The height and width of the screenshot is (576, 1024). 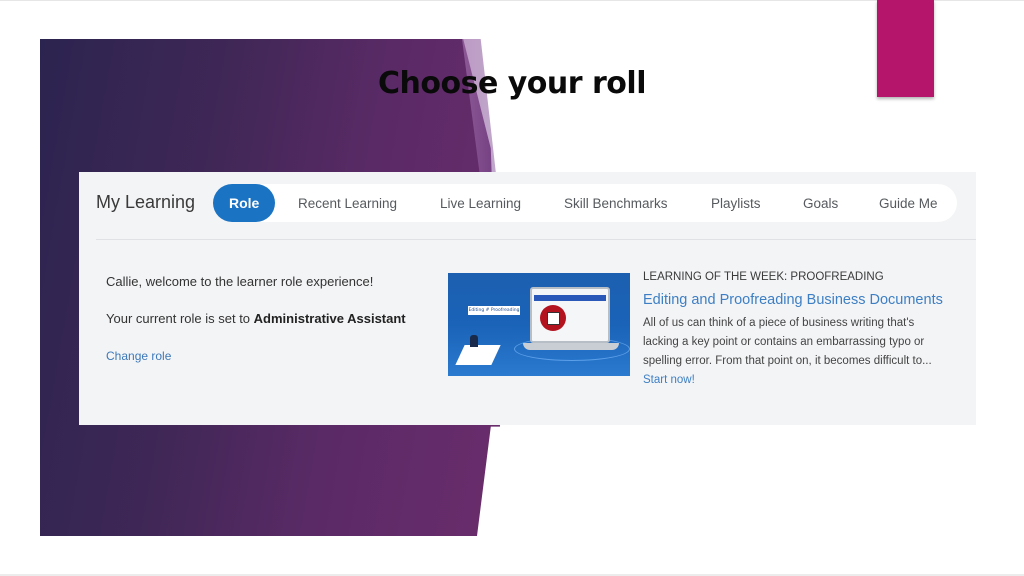 I want to click on role-name: Administrative Assistant, so click(x=329, y=318).